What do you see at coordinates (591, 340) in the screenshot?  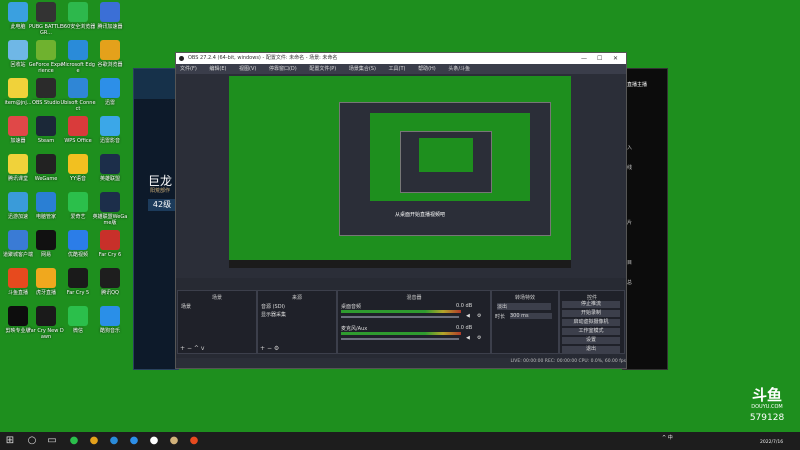 I see `settings-button: 设置` at bounding box center [591, 340].